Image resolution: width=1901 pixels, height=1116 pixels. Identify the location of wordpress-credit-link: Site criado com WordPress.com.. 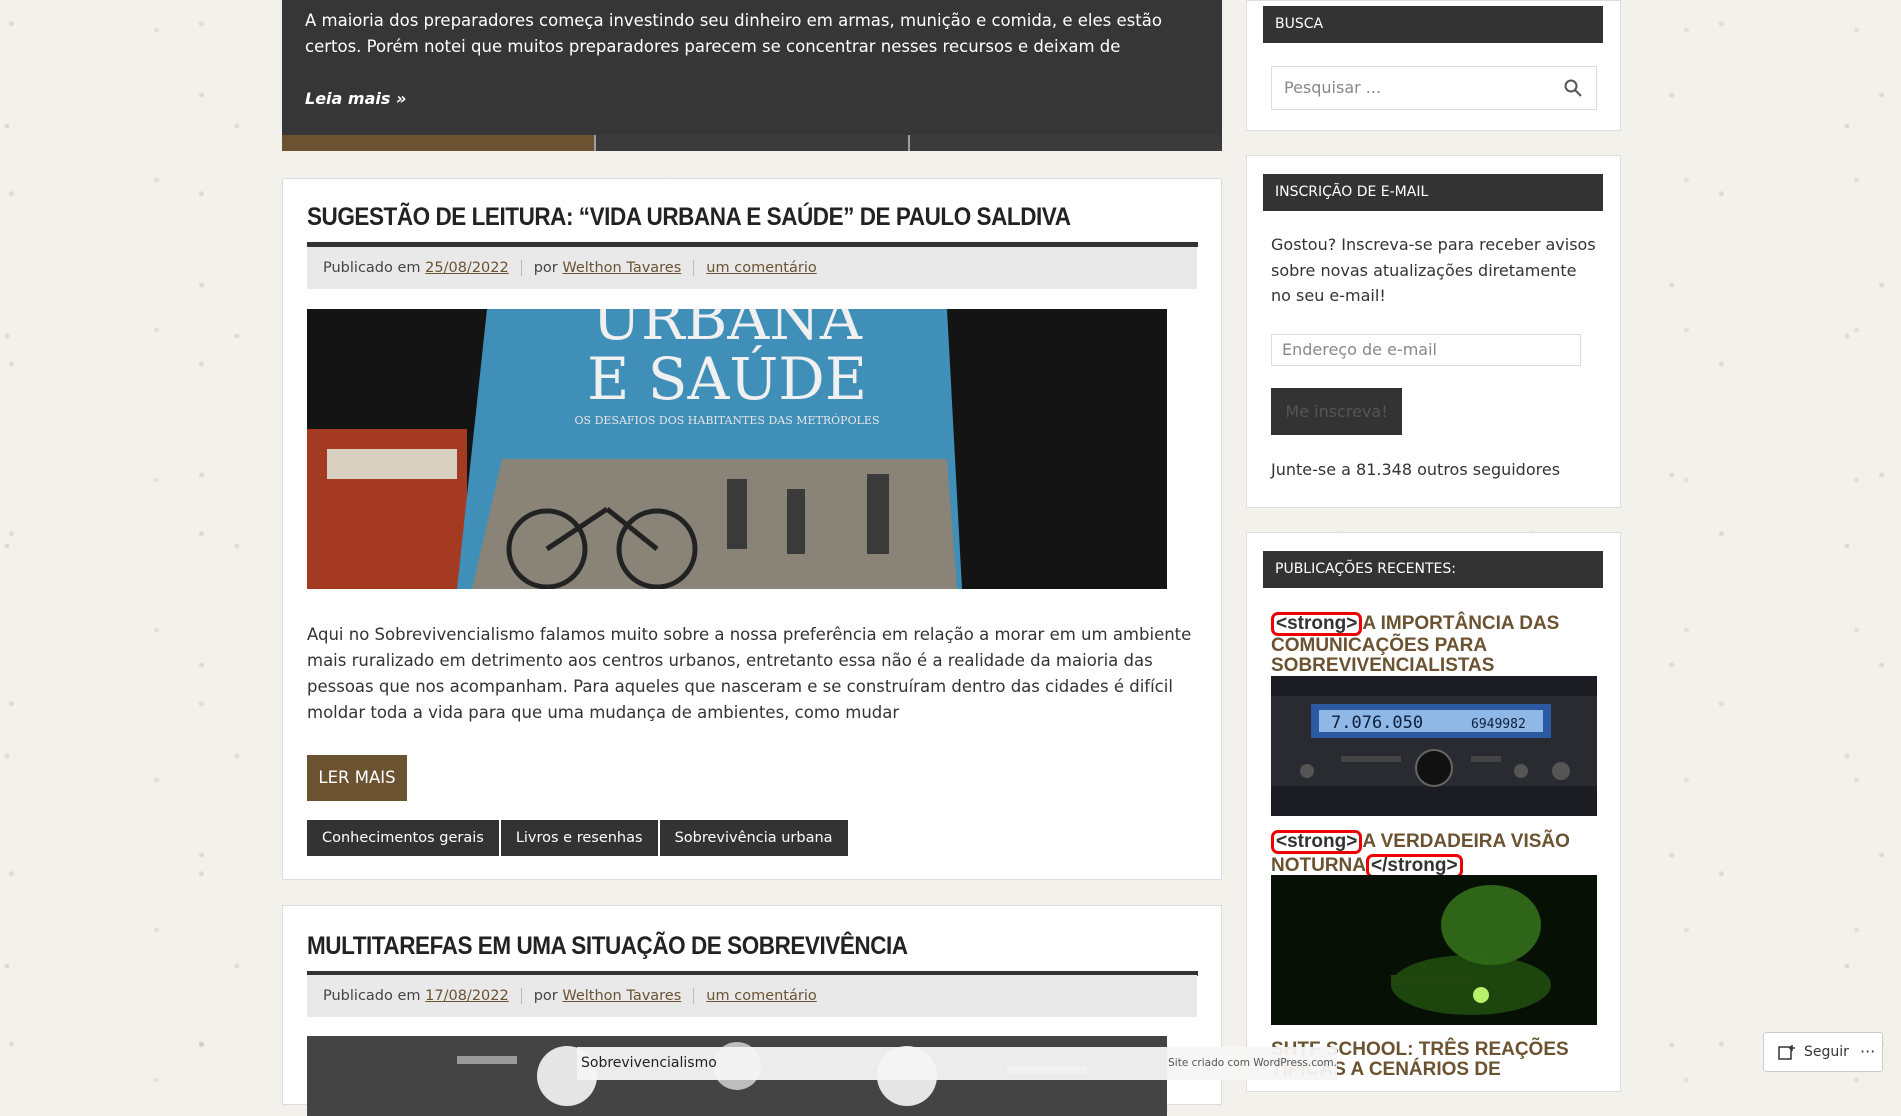
(1252, 1063).